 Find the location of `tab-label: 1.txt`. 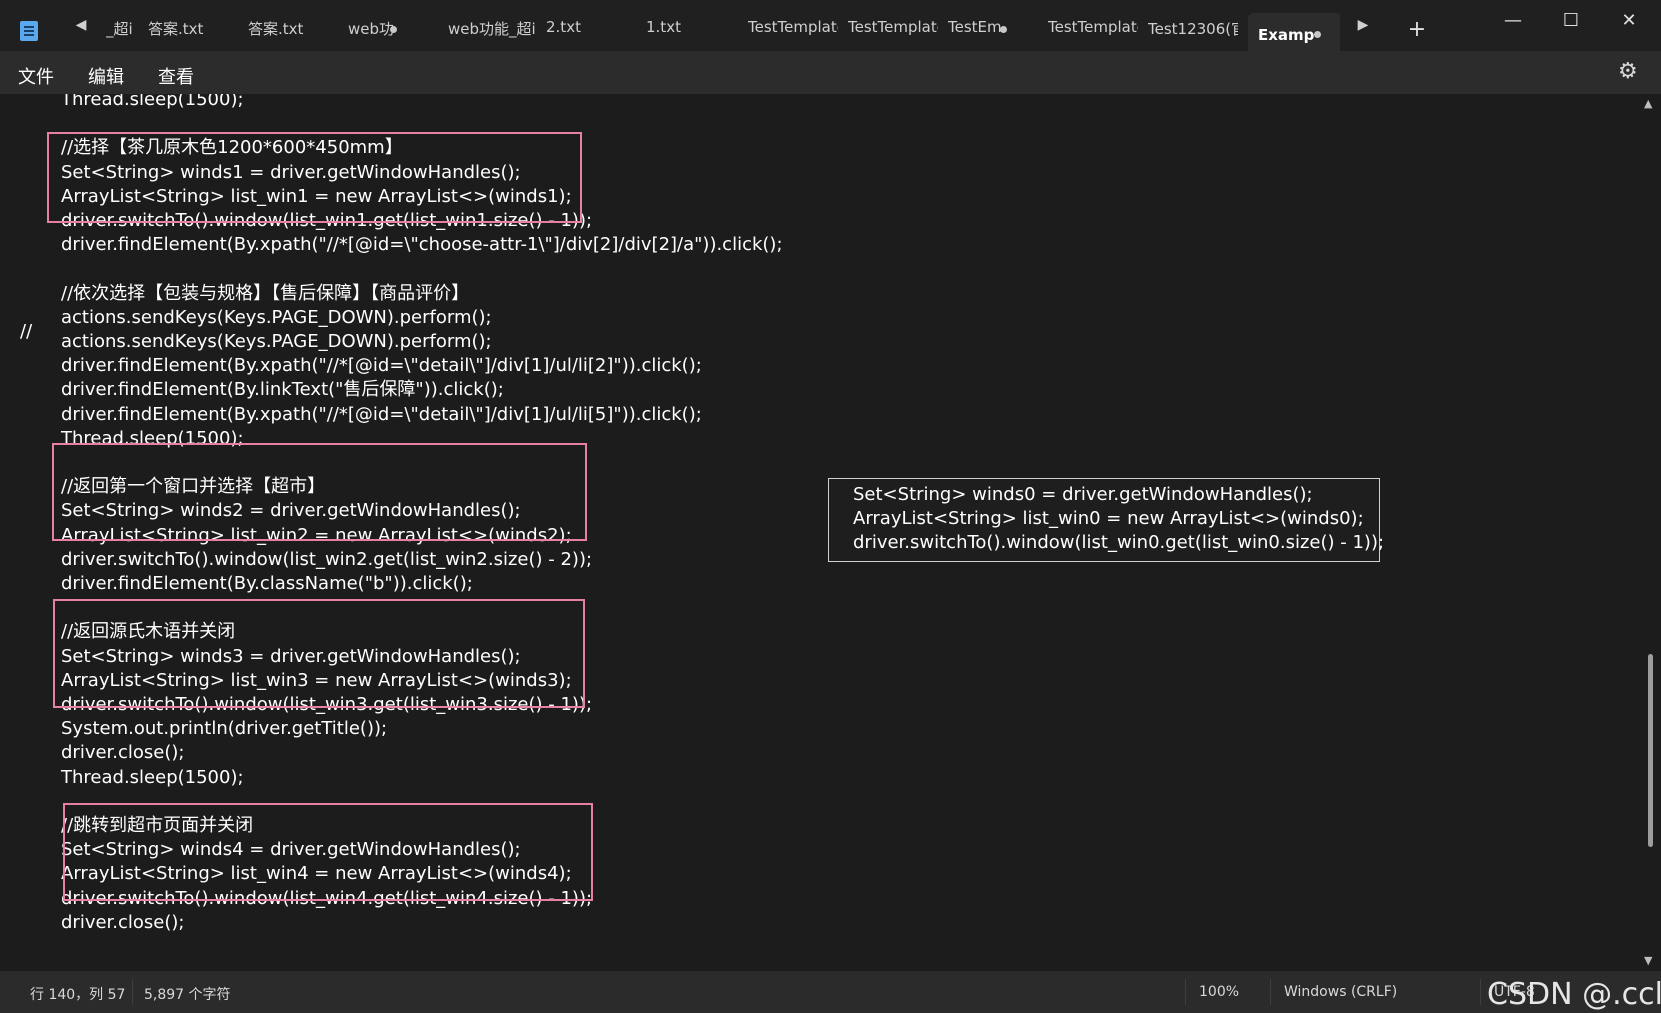

tab-label: 1.txt is located at coordinates (663, 27).